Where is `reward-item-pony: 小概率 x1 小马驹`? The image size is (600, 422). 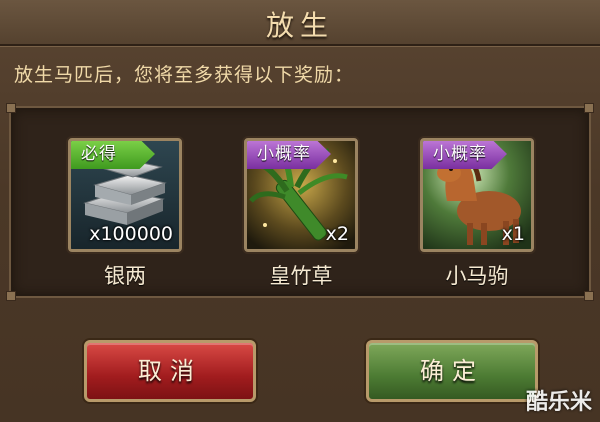 reward-item-pony: 小概率 x1 小马驹 is located at coordinates (478, 218).